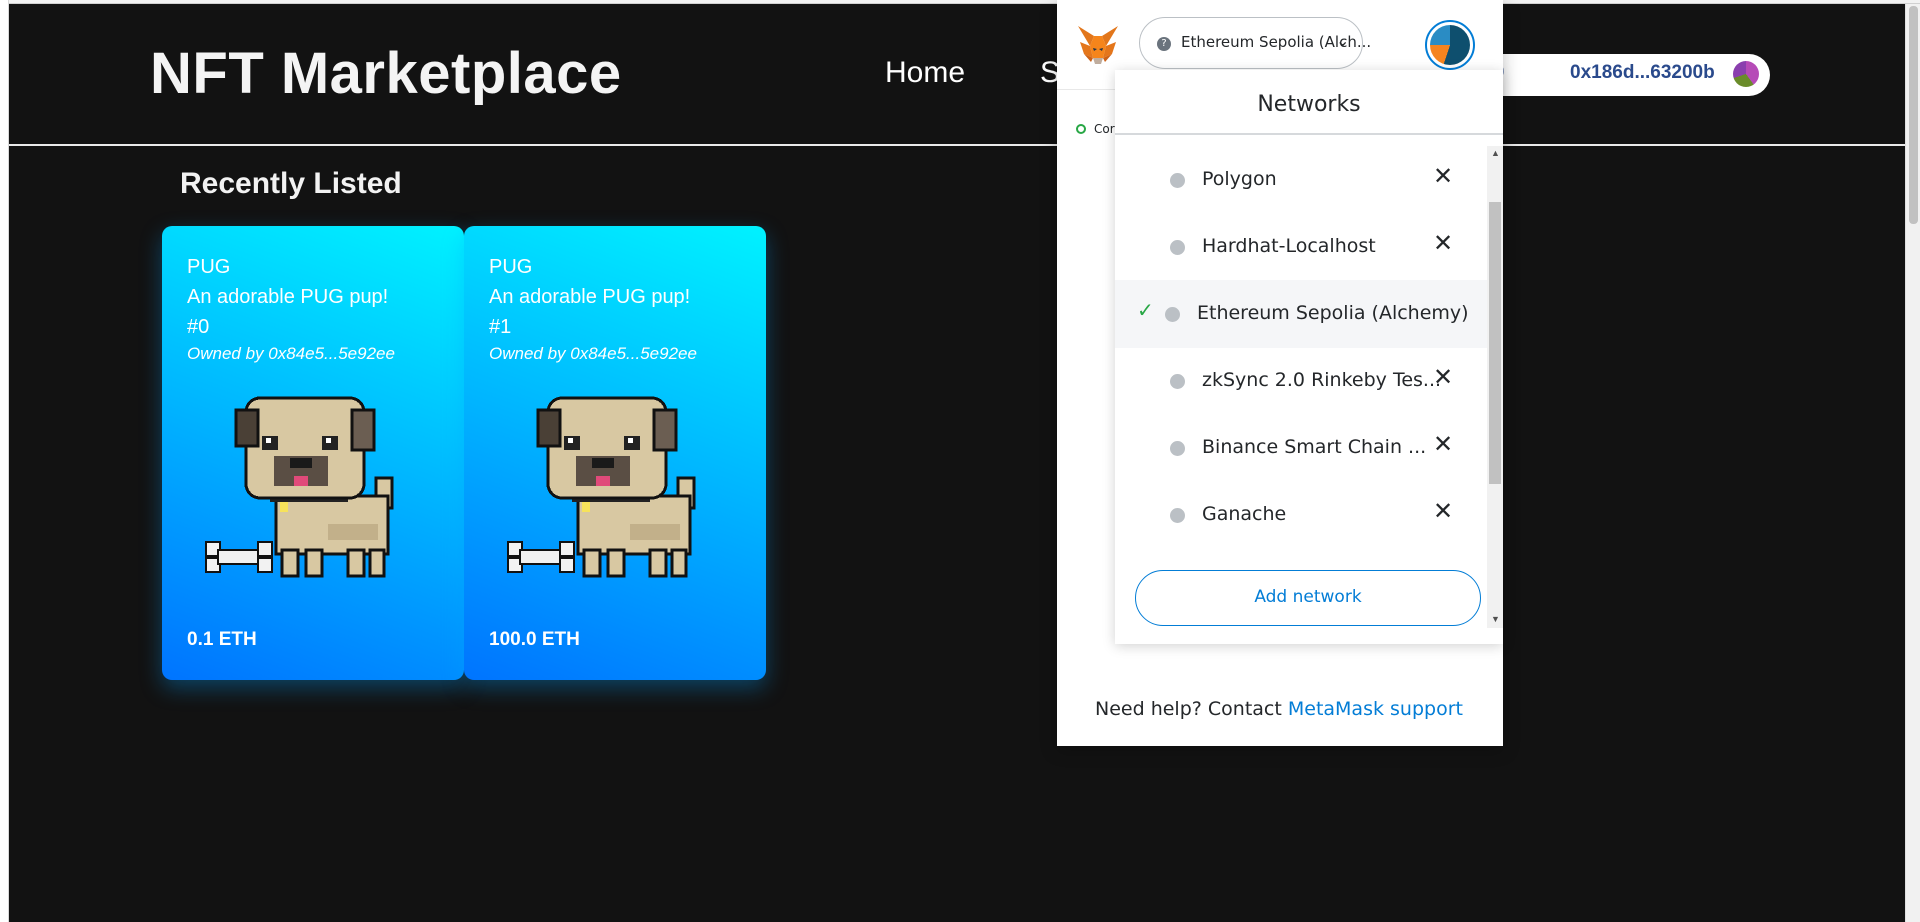 The height and width of the screenshot is (922, 1920). I want to click on network-item: Binance Smart Chain ... ✕, so click(1301, 448).